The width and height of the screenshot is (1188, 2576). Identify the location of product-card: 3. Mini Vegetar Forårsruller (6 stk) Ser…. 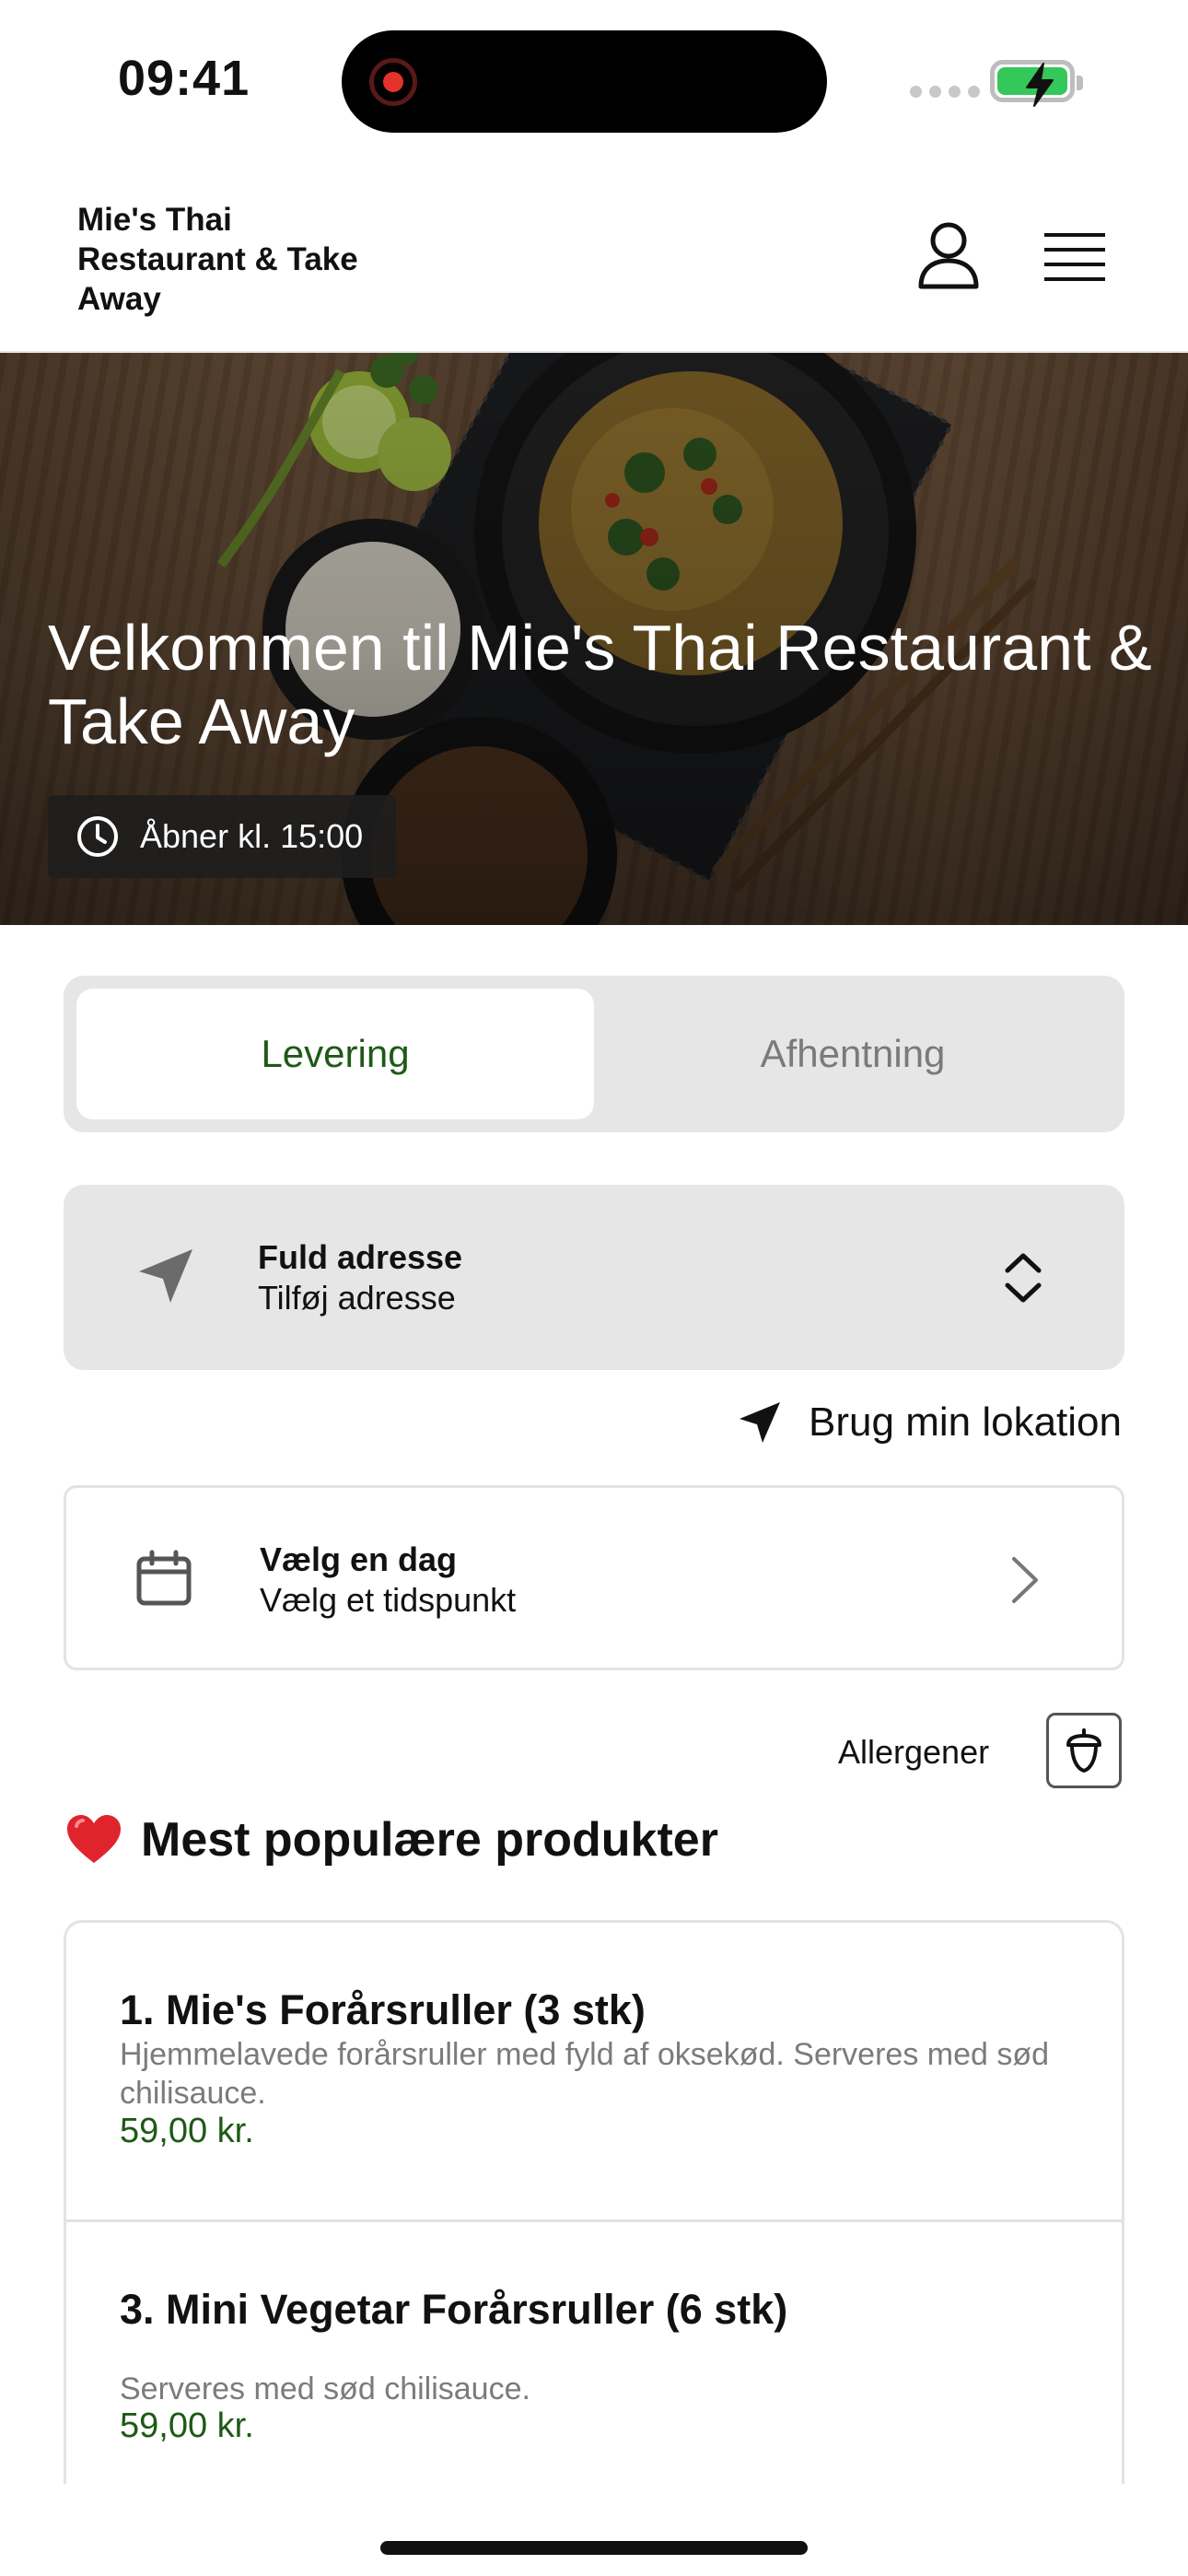
(594, 2353).